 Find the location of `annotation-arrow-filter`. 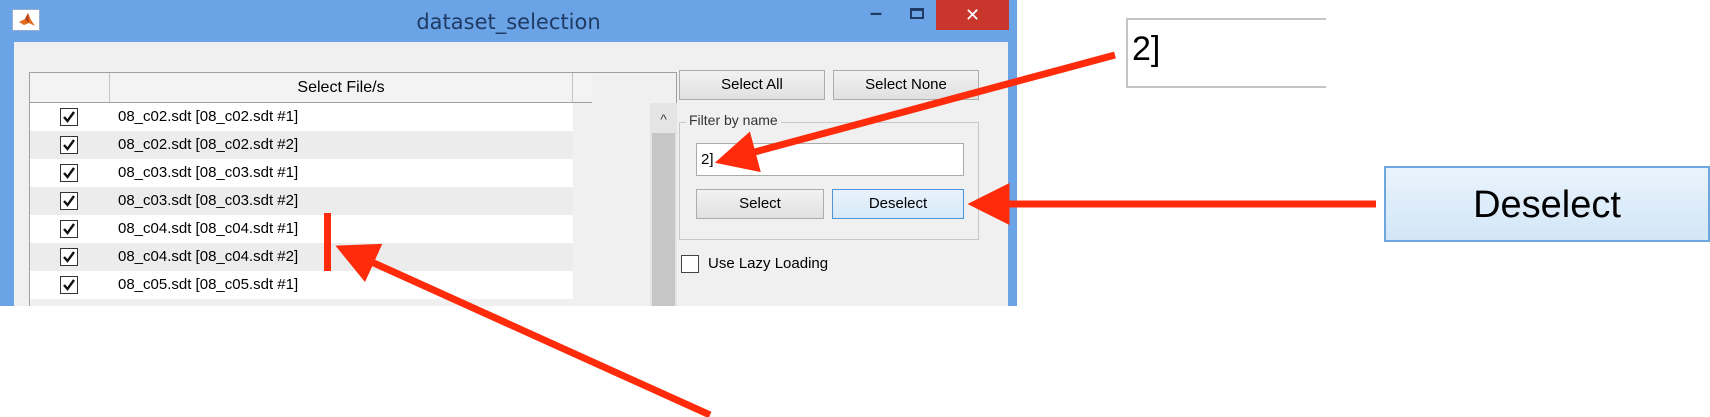

annotation-arrow-filter is located at coordinates (915, 112).